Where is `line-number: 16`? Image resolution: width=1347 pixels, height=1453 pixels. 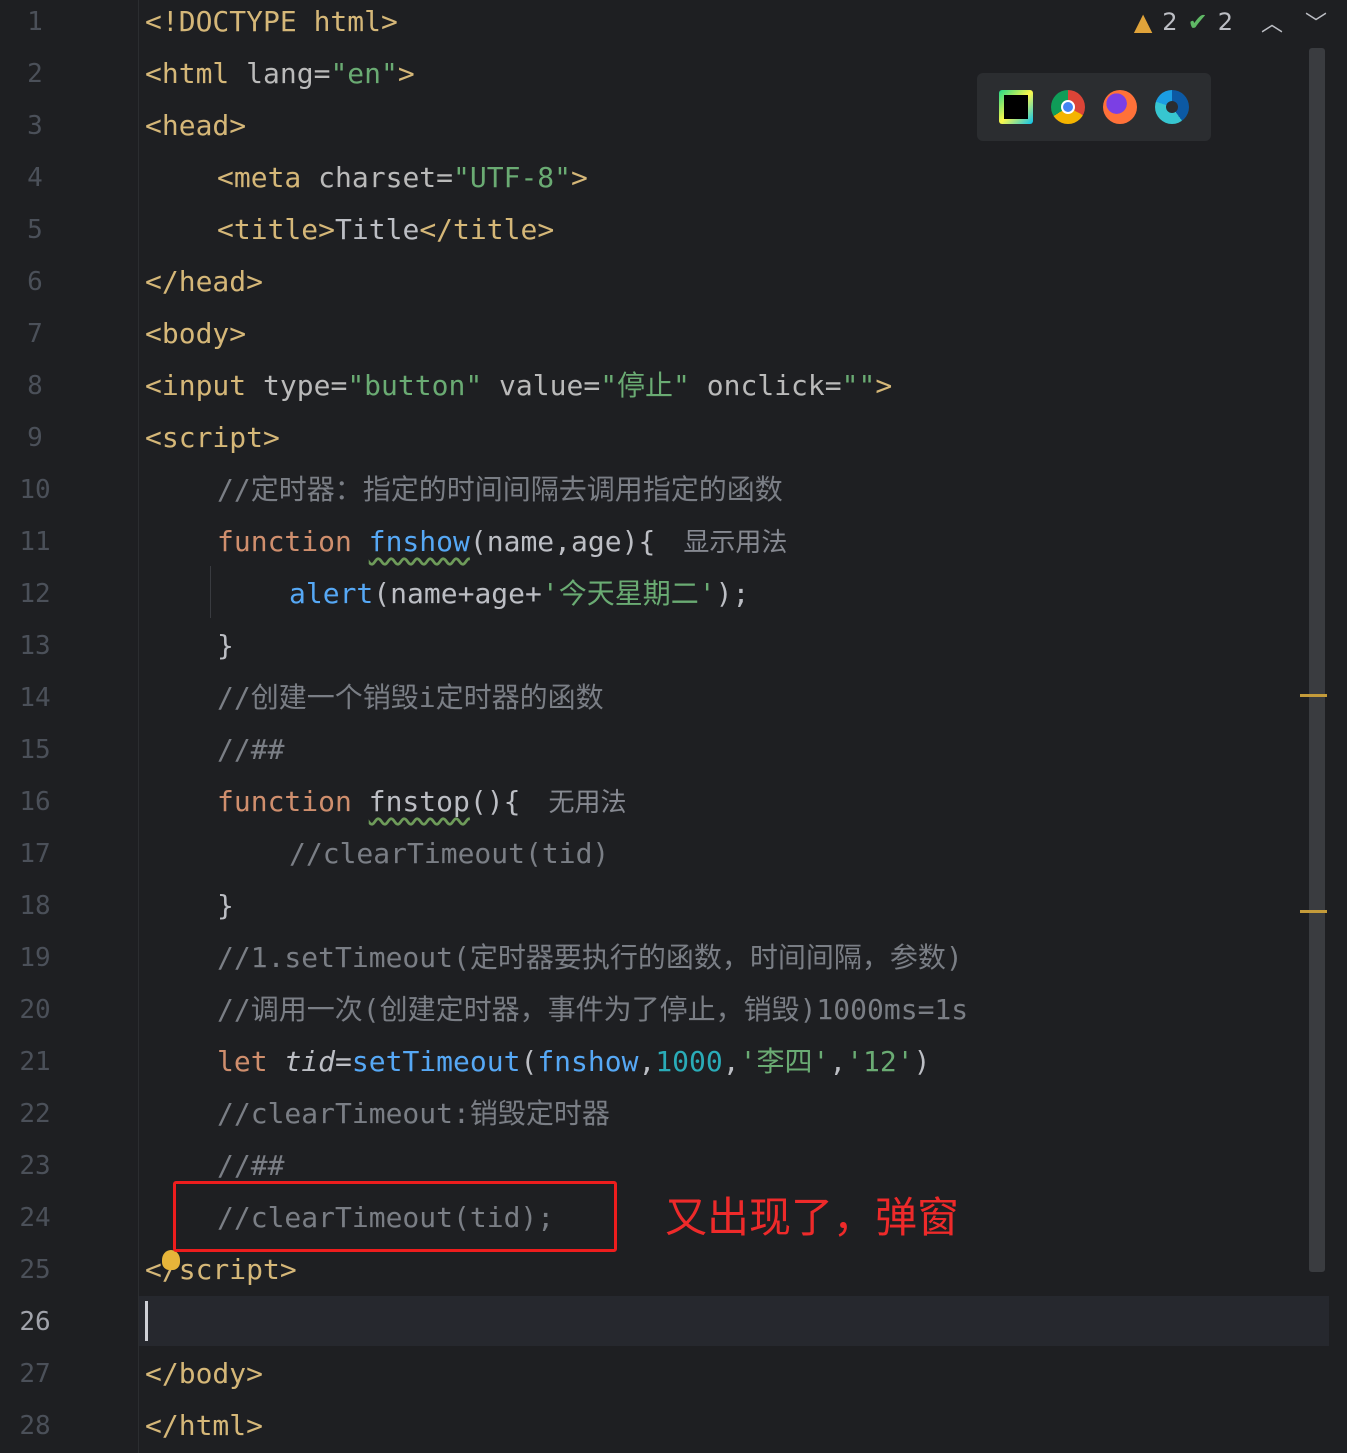 line-number: 16 is located at coordinates (35, 802).